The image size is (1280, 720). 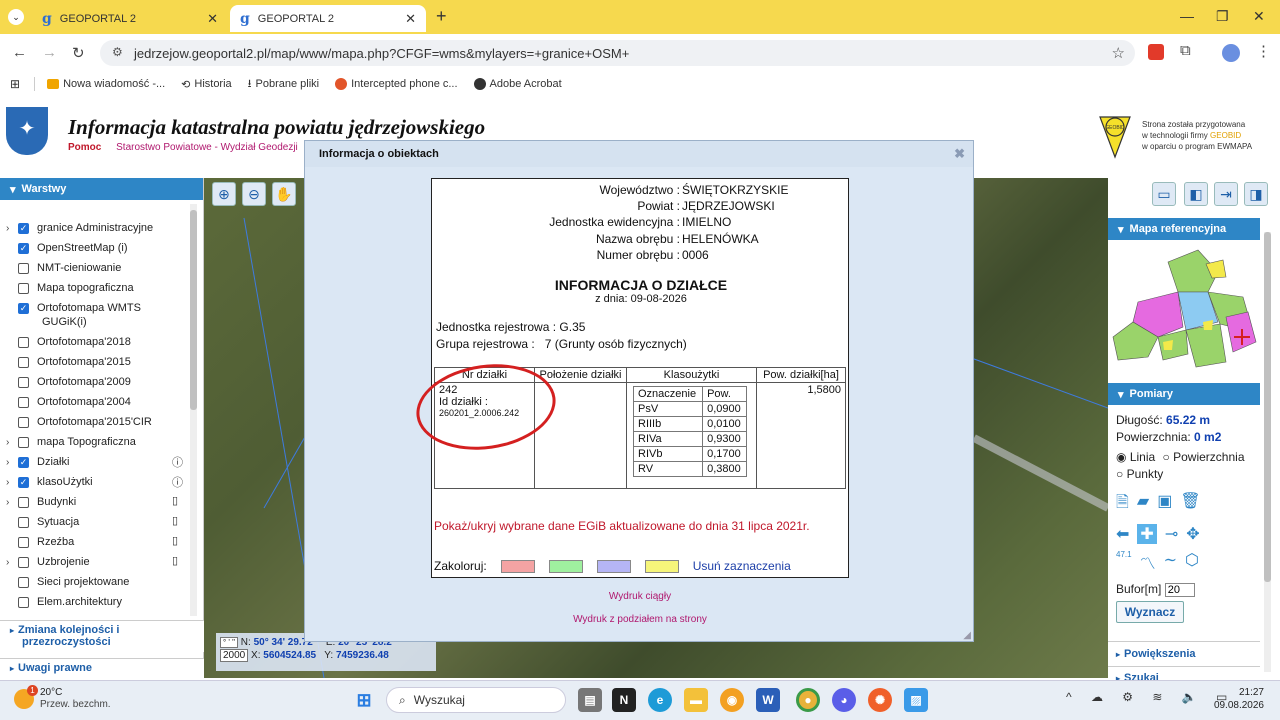 I want to click on scale-icon: 47.1, so click(x=1124, y=562).